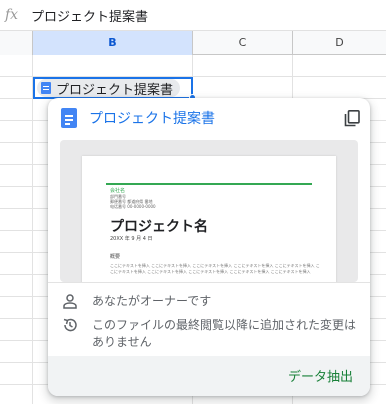 The image size is (386, 404). Describe the element at coordinates (159, 227) in the screenshot. I see `preview-project-name: プロジェクト名` at that location.